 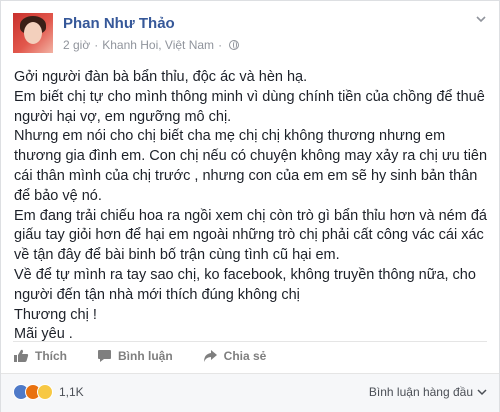 What do you see at coordinates (250, 341) in the screenshot?
I see `actions-divider` at bounding box center [250, 341].